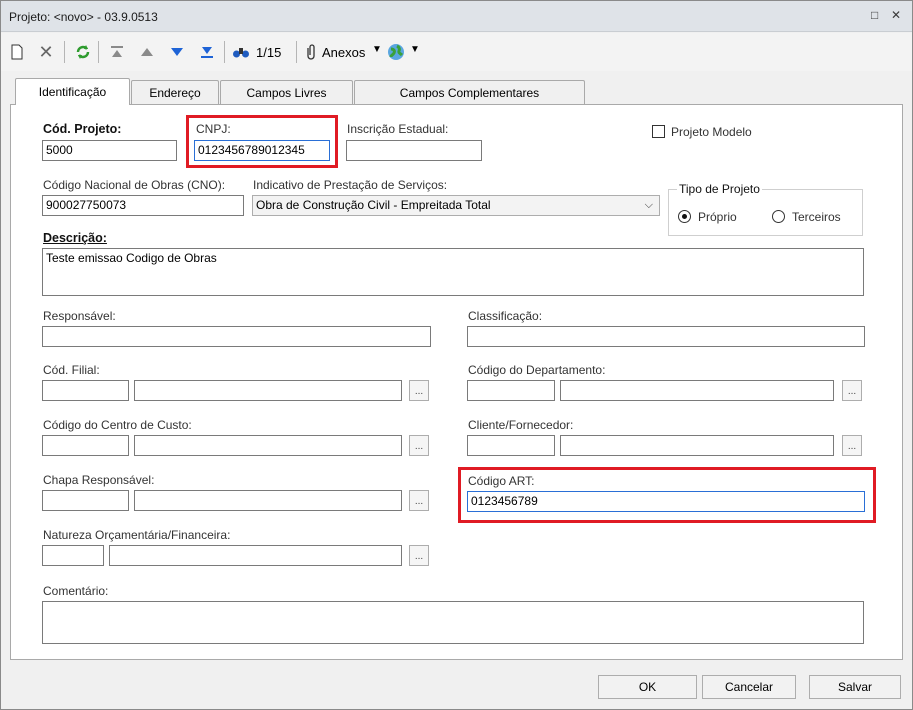 Image resolution: width=913 pixels, height=710 pixels. Describe the element at coordinates (874, 15) in the screenshot. I see `restore-icon: □` at that location.